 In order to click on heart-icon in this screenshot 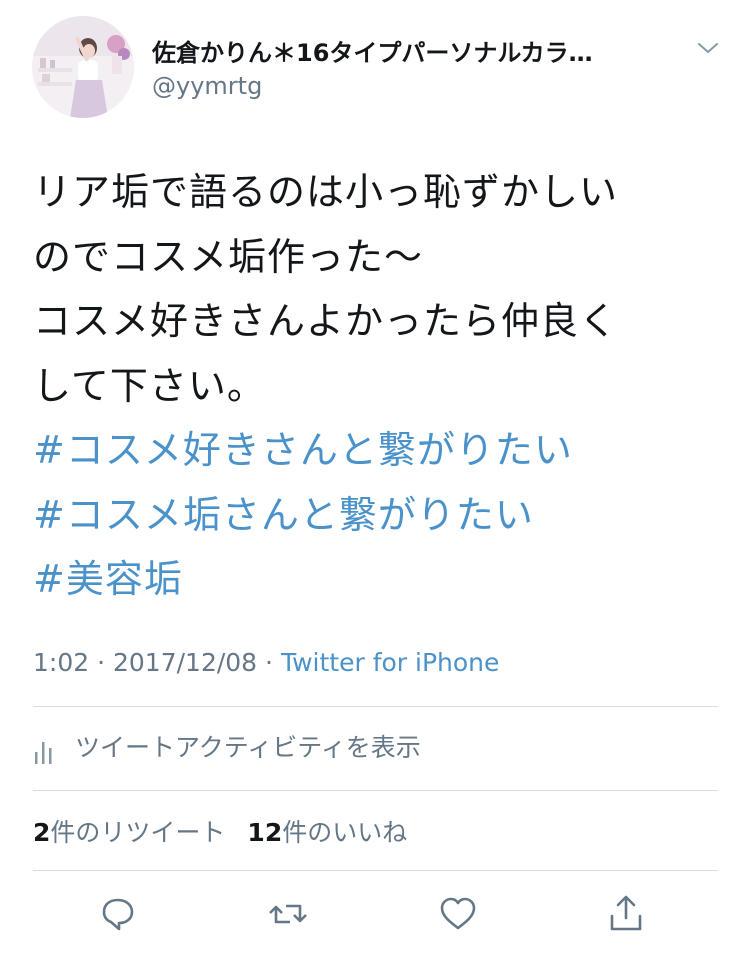, I will do `click(458, 913)`.